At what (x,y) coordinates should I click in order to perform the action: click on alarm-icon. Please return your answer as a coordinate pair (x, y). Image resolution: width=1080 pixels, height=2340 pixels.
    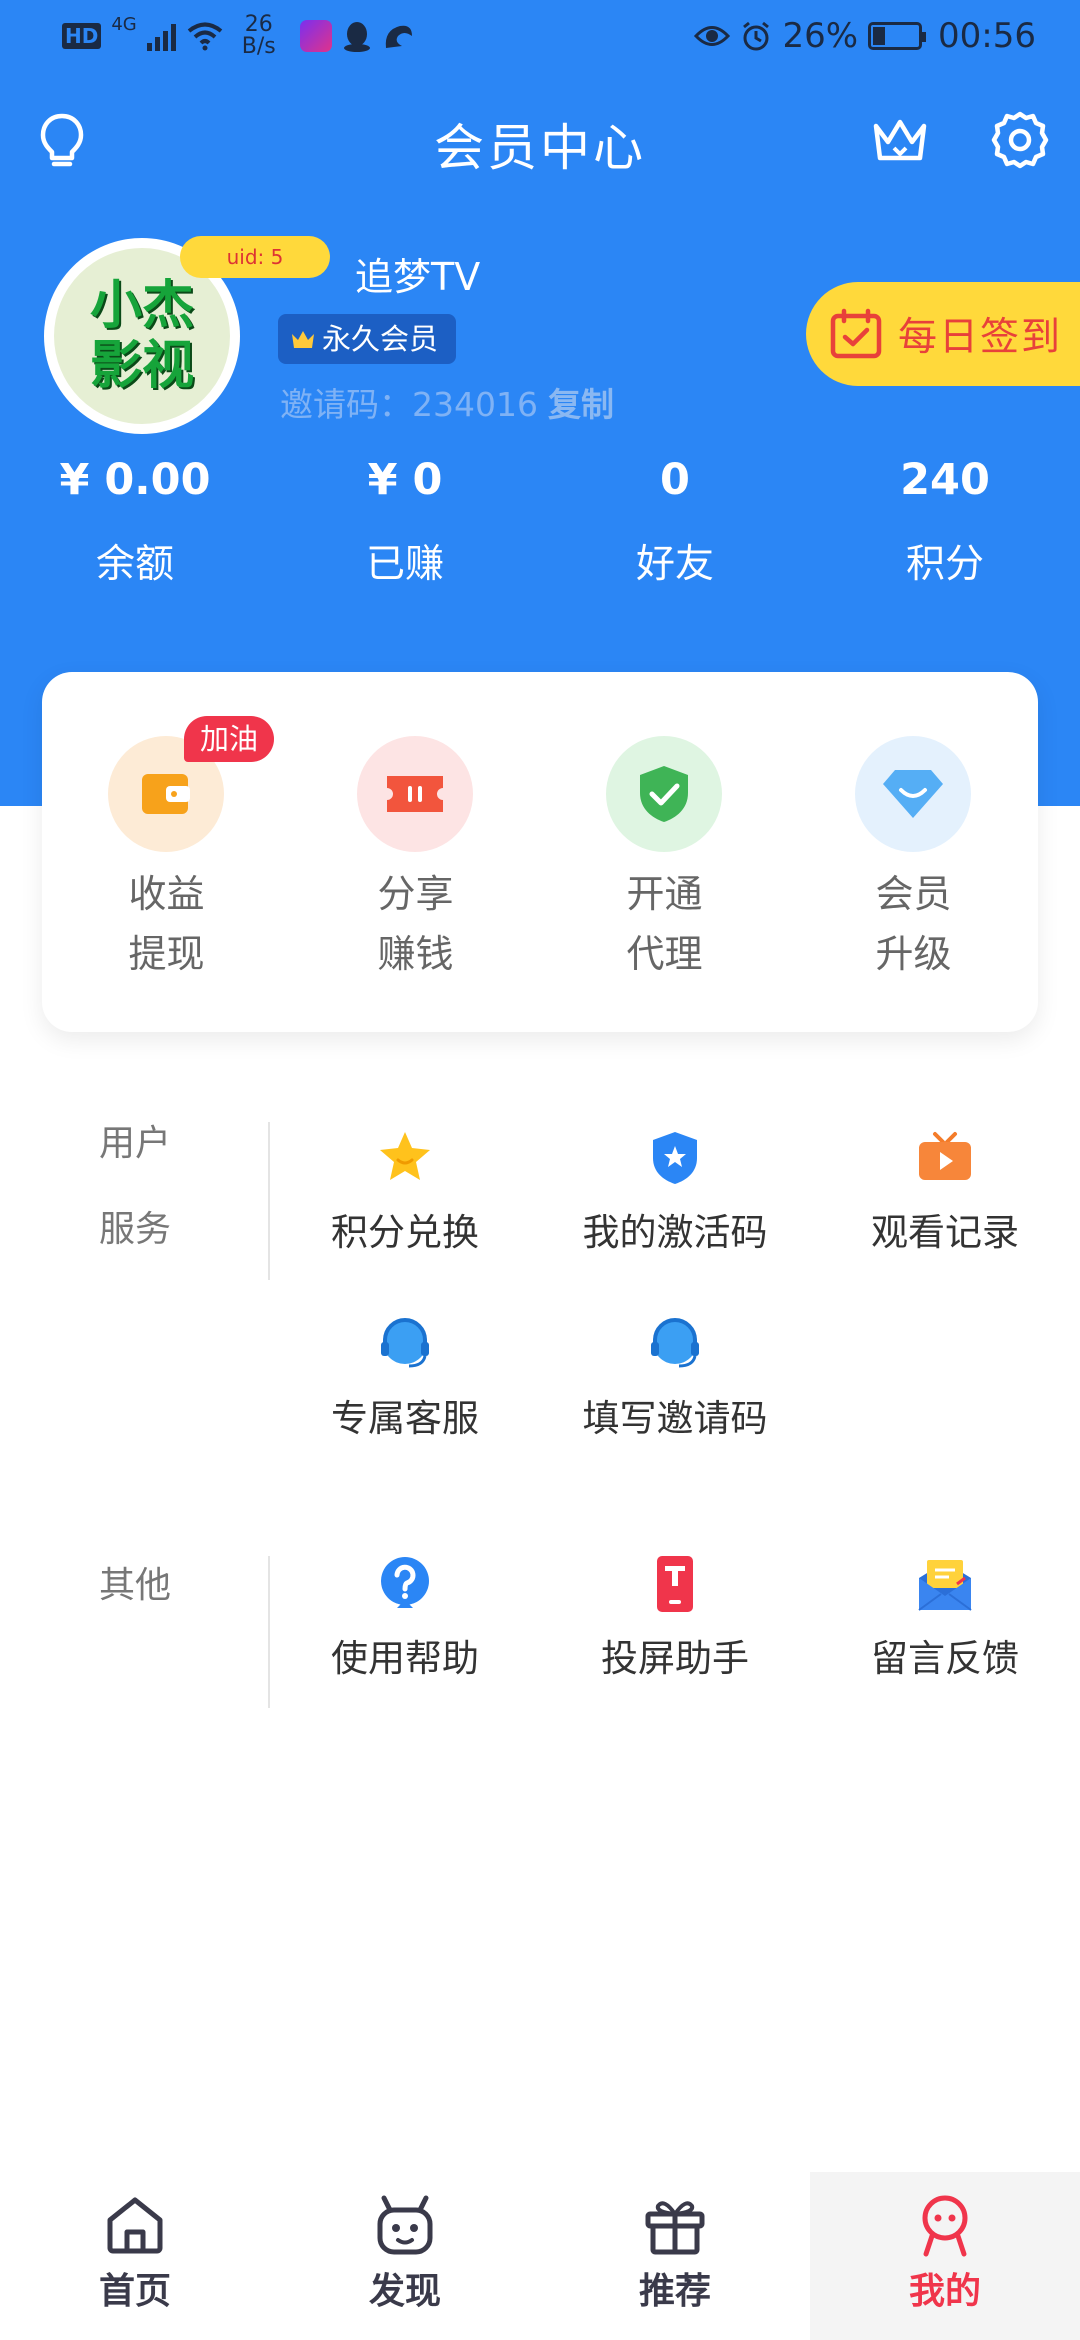
    Looking at the image, I should click on (756, 36).